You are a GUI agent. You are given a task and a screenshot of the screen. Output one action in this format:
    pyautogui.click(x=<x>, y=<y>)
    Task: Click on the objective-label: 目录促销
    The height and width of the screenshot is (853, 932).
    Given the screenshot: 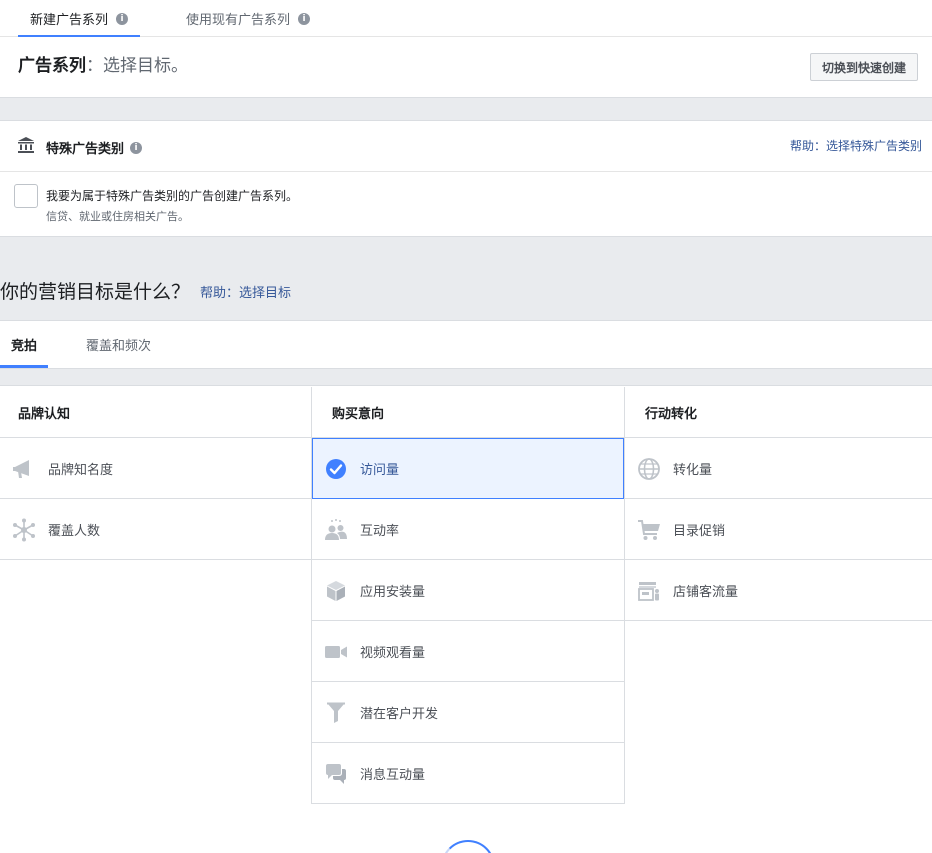 What is the action you would take?
    pyautogui.click(x=699, y=531)
    